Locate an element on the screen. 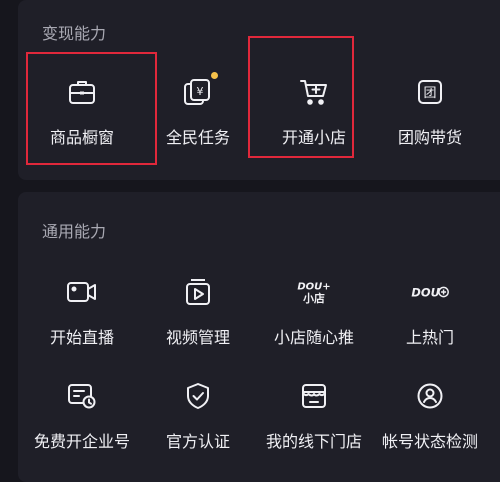 This screenshot has width=500, height=482. live-camera-icon is located at coordinates (82, 292).